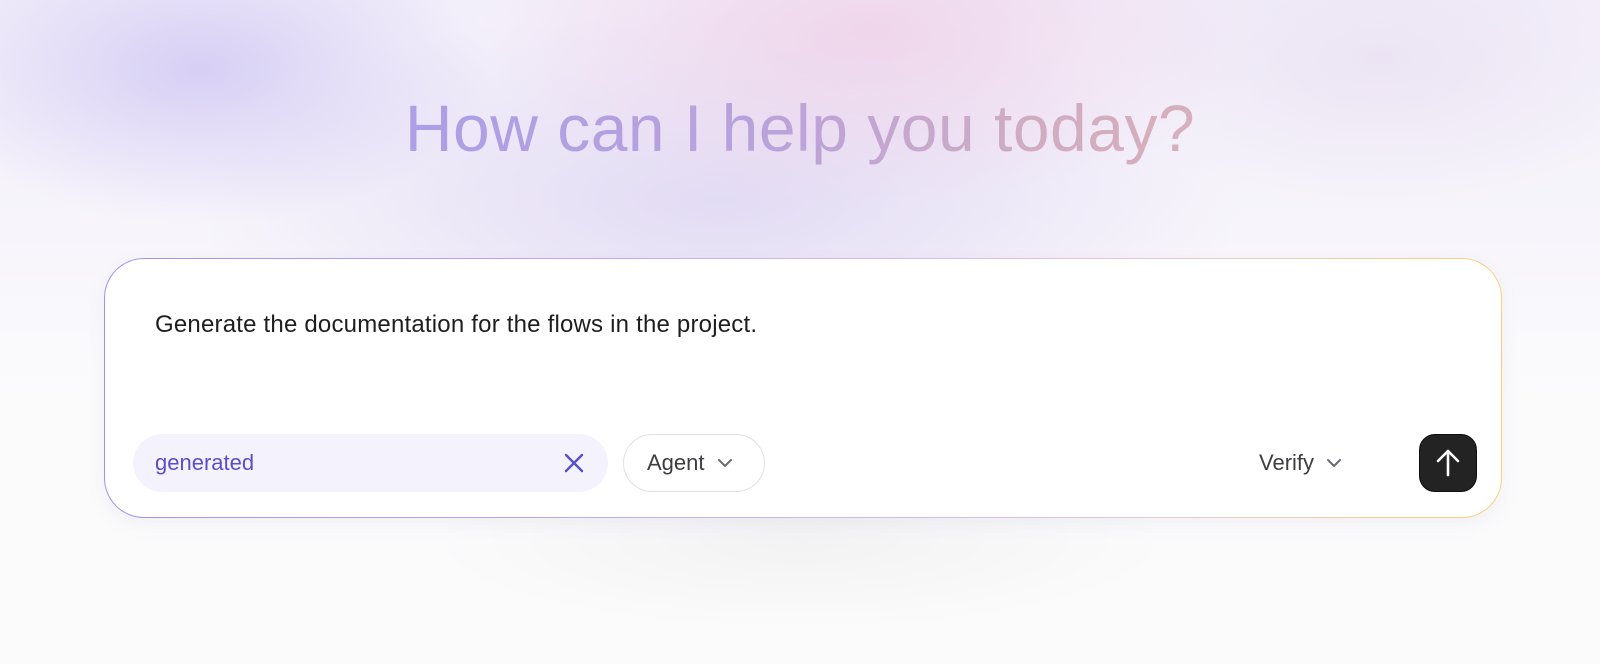 The image size is (1600, 664). I want to click on mode-dropdown: Agent, so click(694, 463).